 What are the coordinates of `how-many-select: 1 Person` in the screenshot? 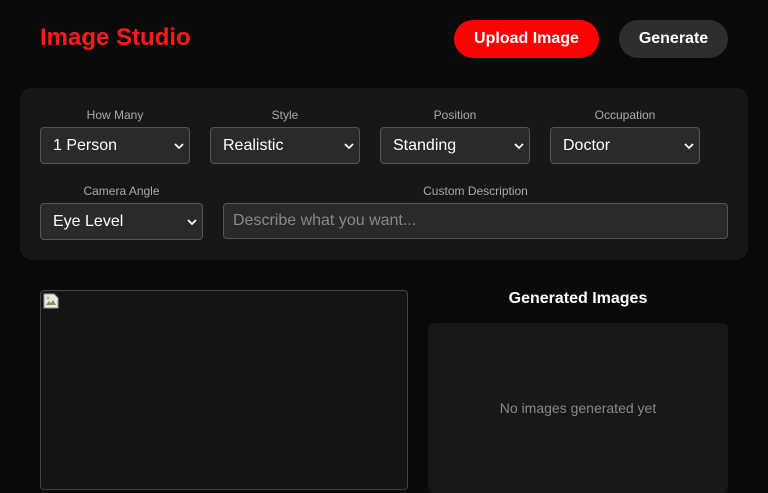 It's located at (115, 145).